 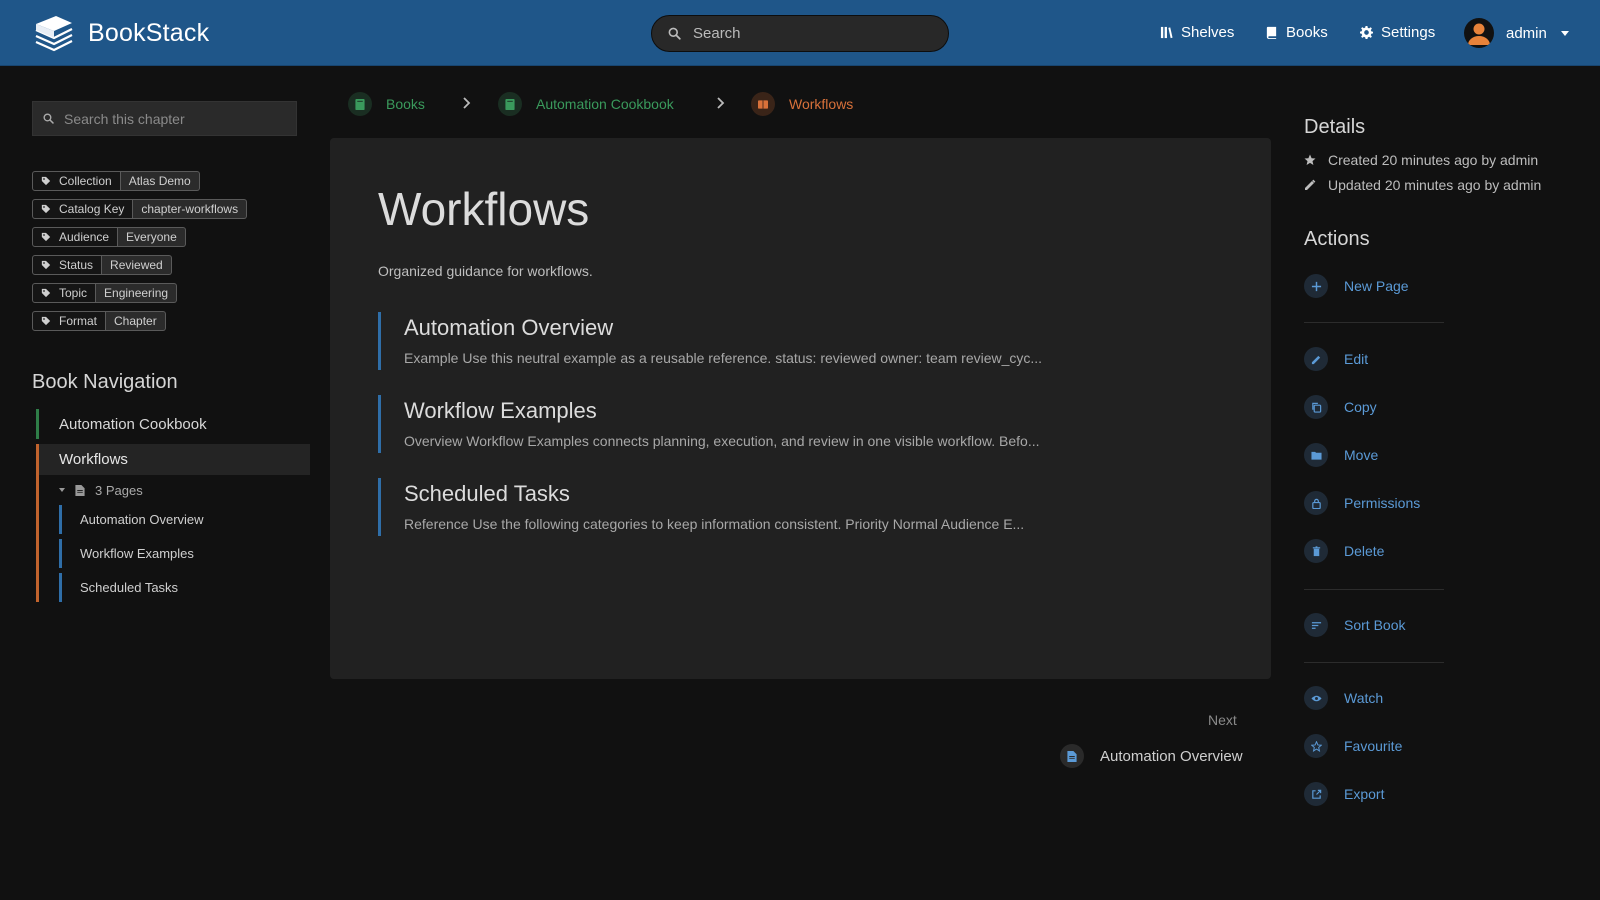 I want to click on star-icon, so click(x=1316, y=746).